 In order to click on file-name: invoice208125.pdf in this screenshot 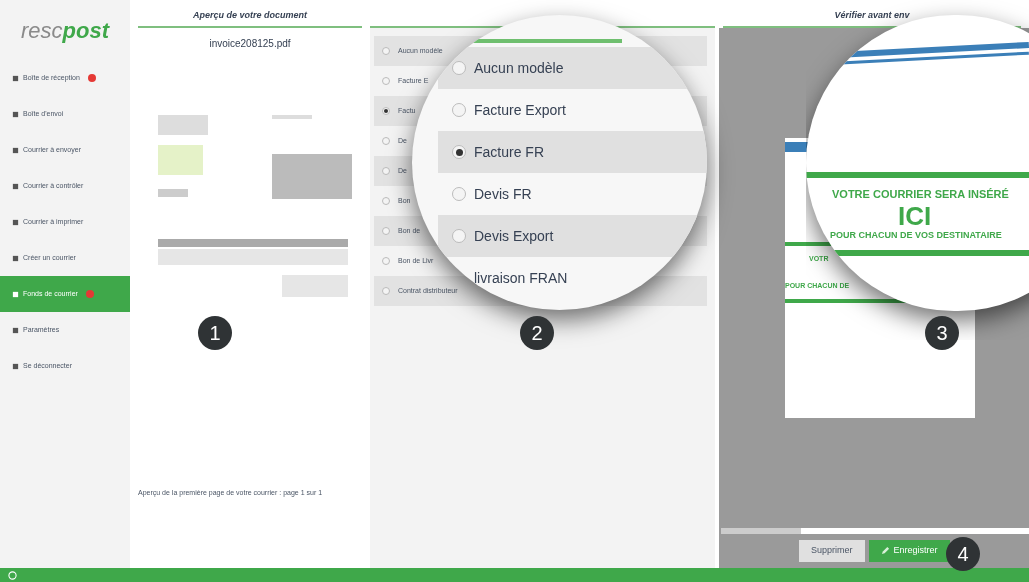, I will do `click(250, 44)`.